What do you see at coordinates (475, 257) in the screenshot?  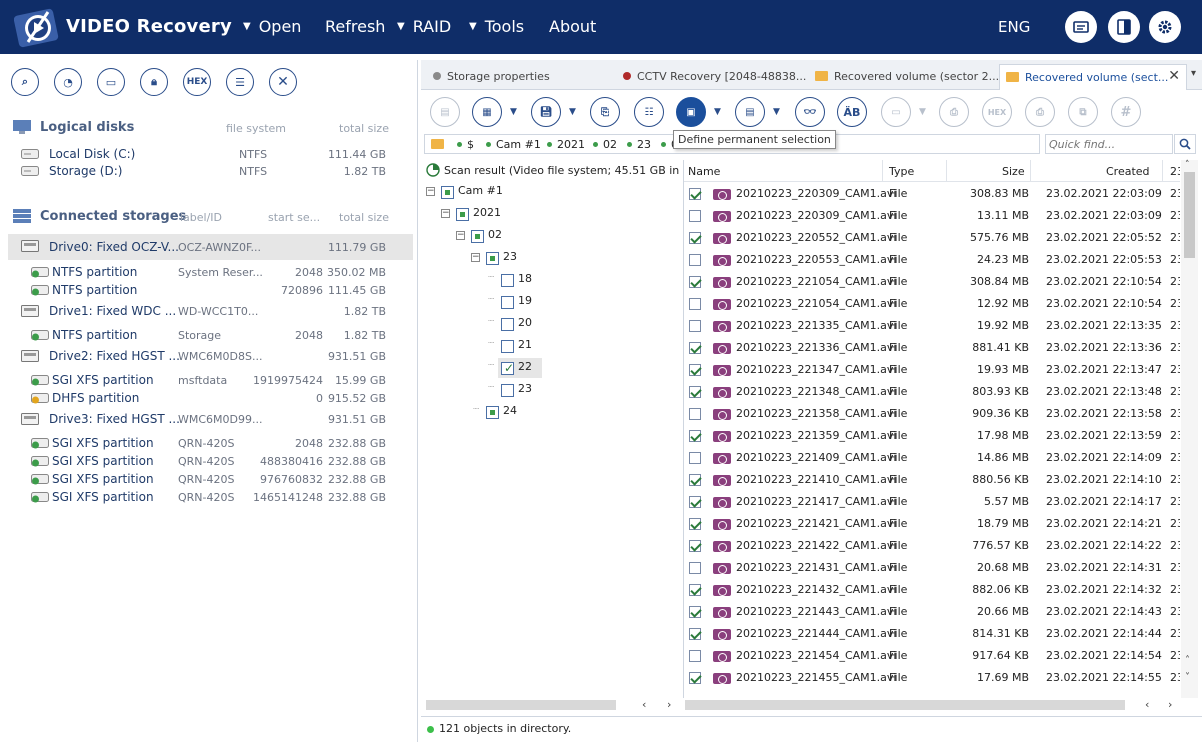 I see `tree-collapse-icon: −` at bounding box center [475, 257].